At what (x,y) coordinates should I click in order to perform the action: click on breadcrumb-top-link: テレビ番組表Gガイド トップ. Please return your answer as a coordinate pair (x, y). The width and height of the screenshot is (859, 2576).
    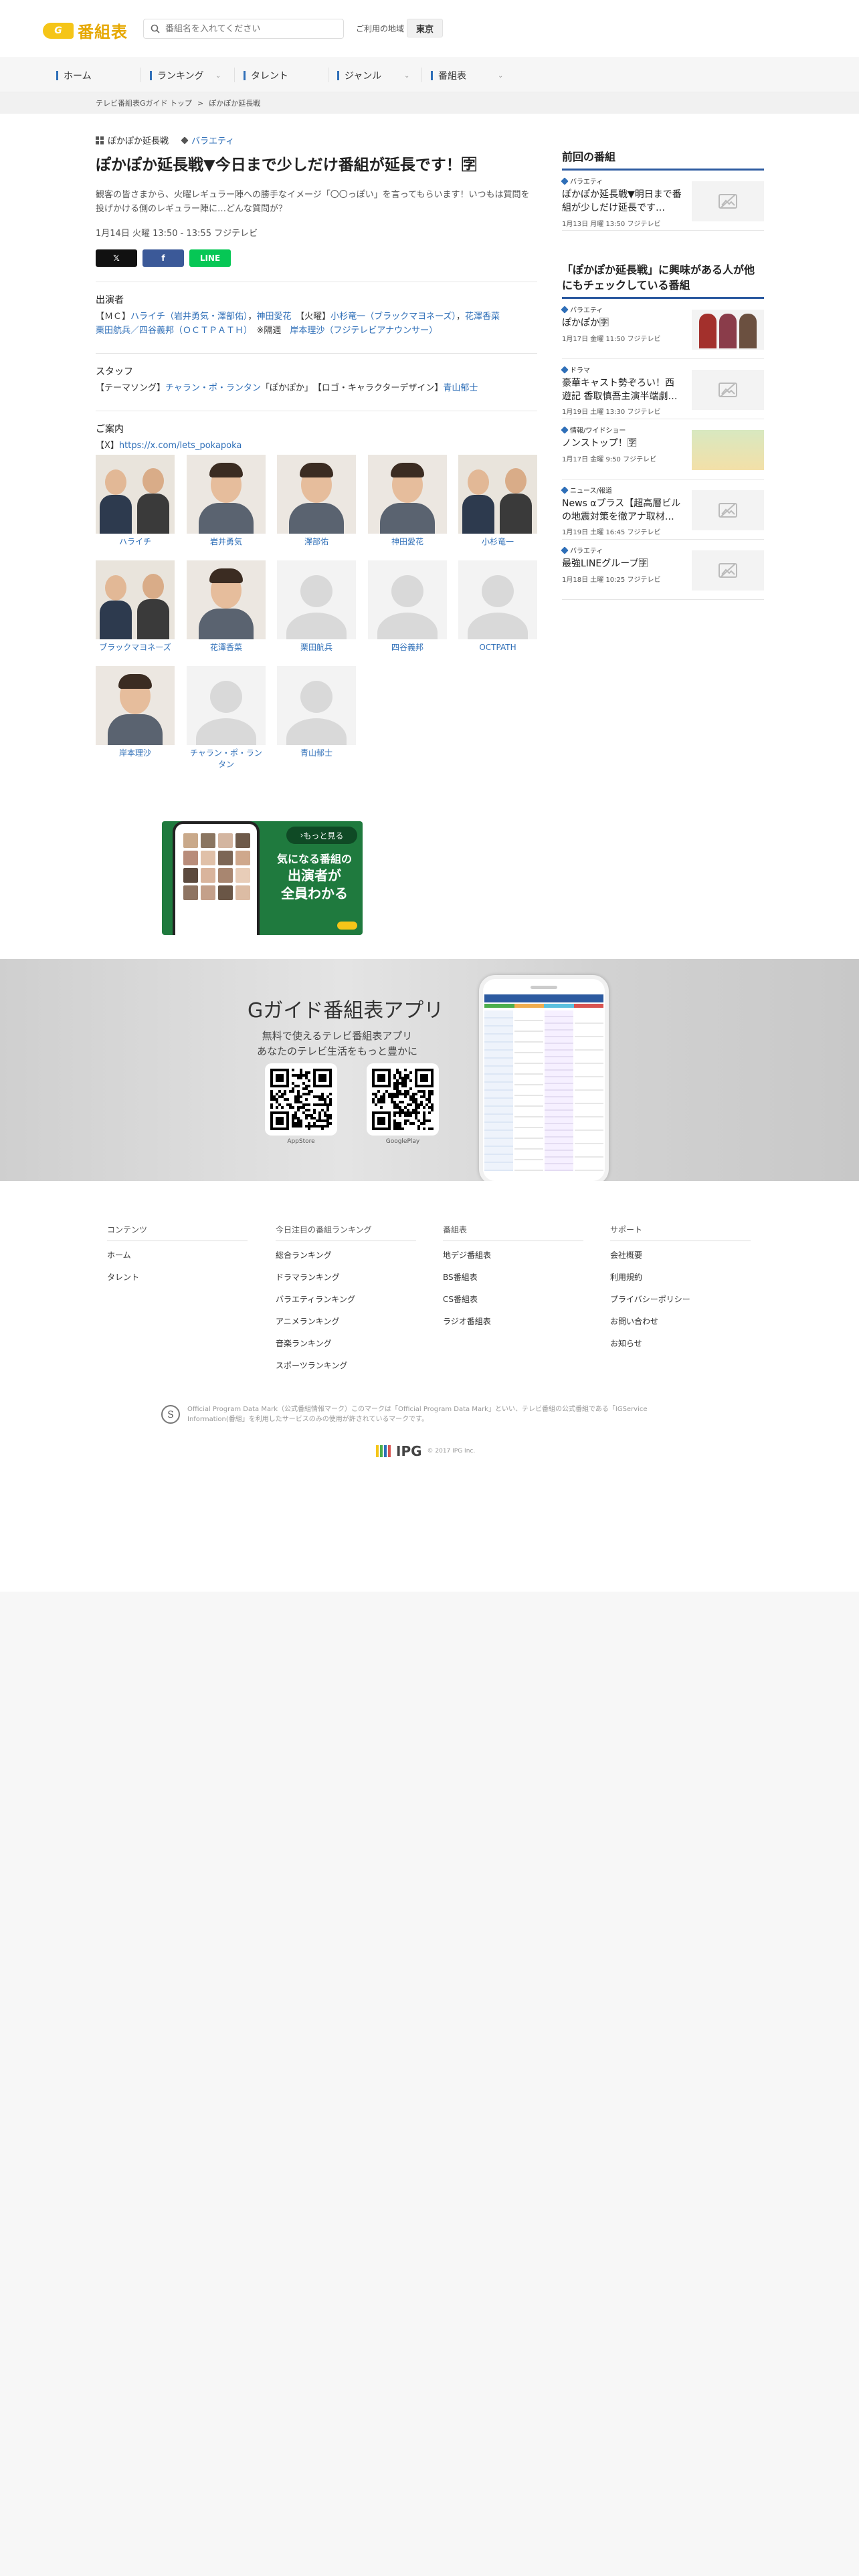
    Looking at the image, I should click on (144, 103).